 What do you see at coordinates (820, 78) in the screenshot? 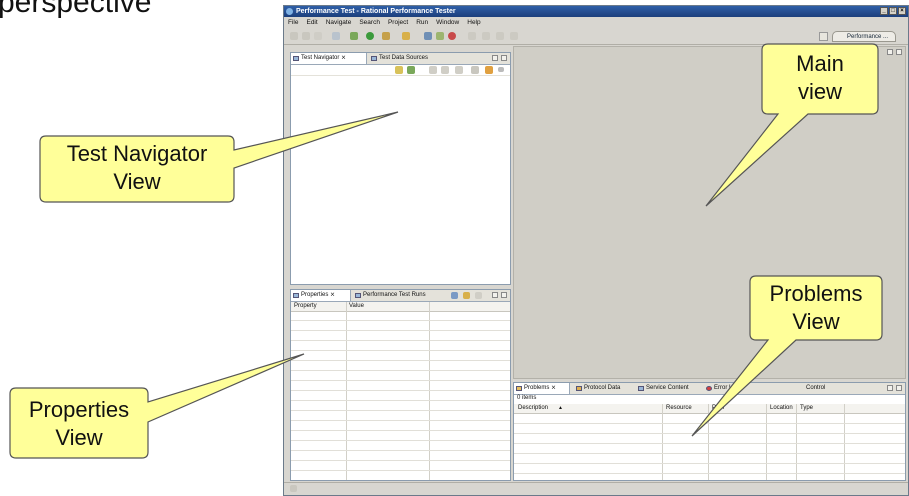
I see `callout-main-view: Main view` at bounding box center [820, 78].